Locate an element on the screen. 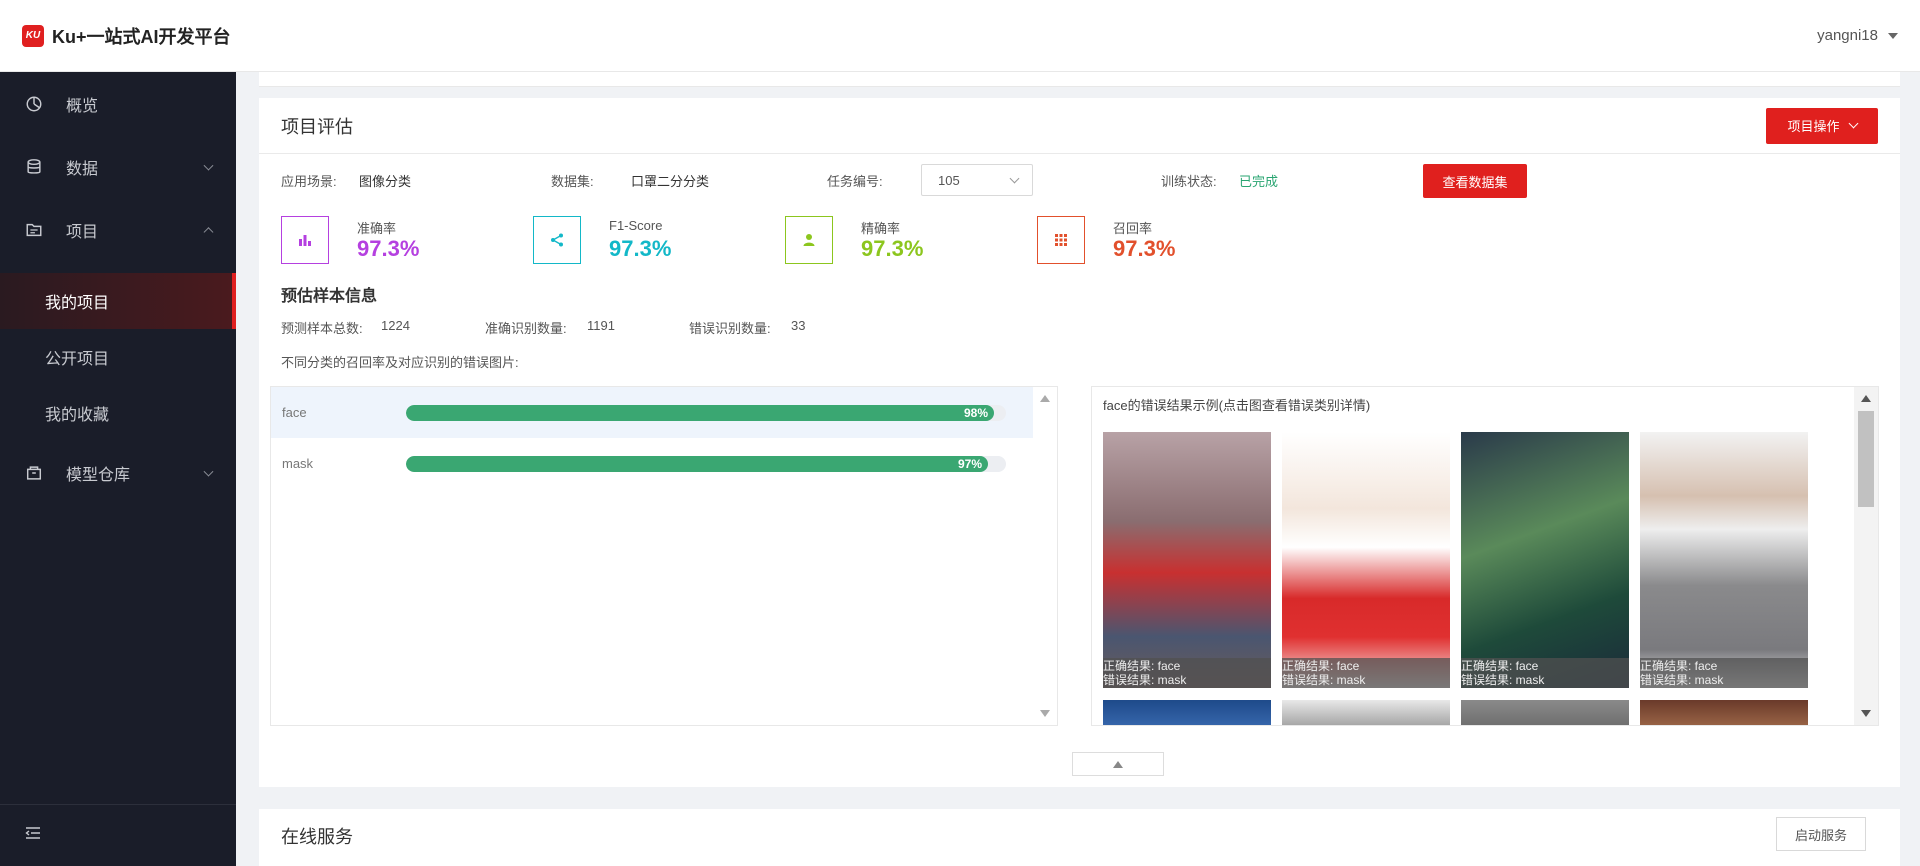  recall-bar-track: 98% is located at coordinates (706, 413).